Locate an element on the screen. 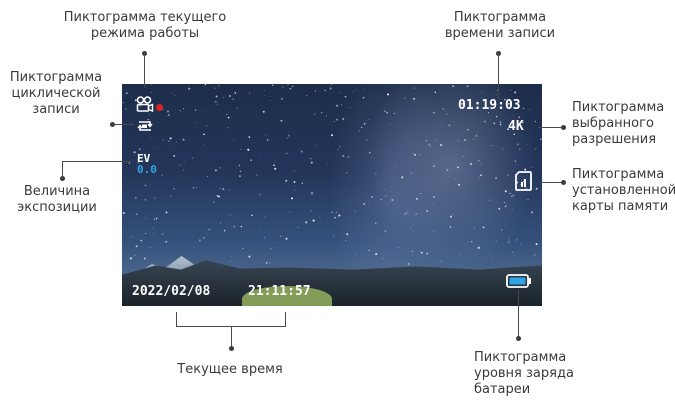 The height and width of the screenshot is (404, 675). leader-dot-battery is located at coordinates (518, 338).